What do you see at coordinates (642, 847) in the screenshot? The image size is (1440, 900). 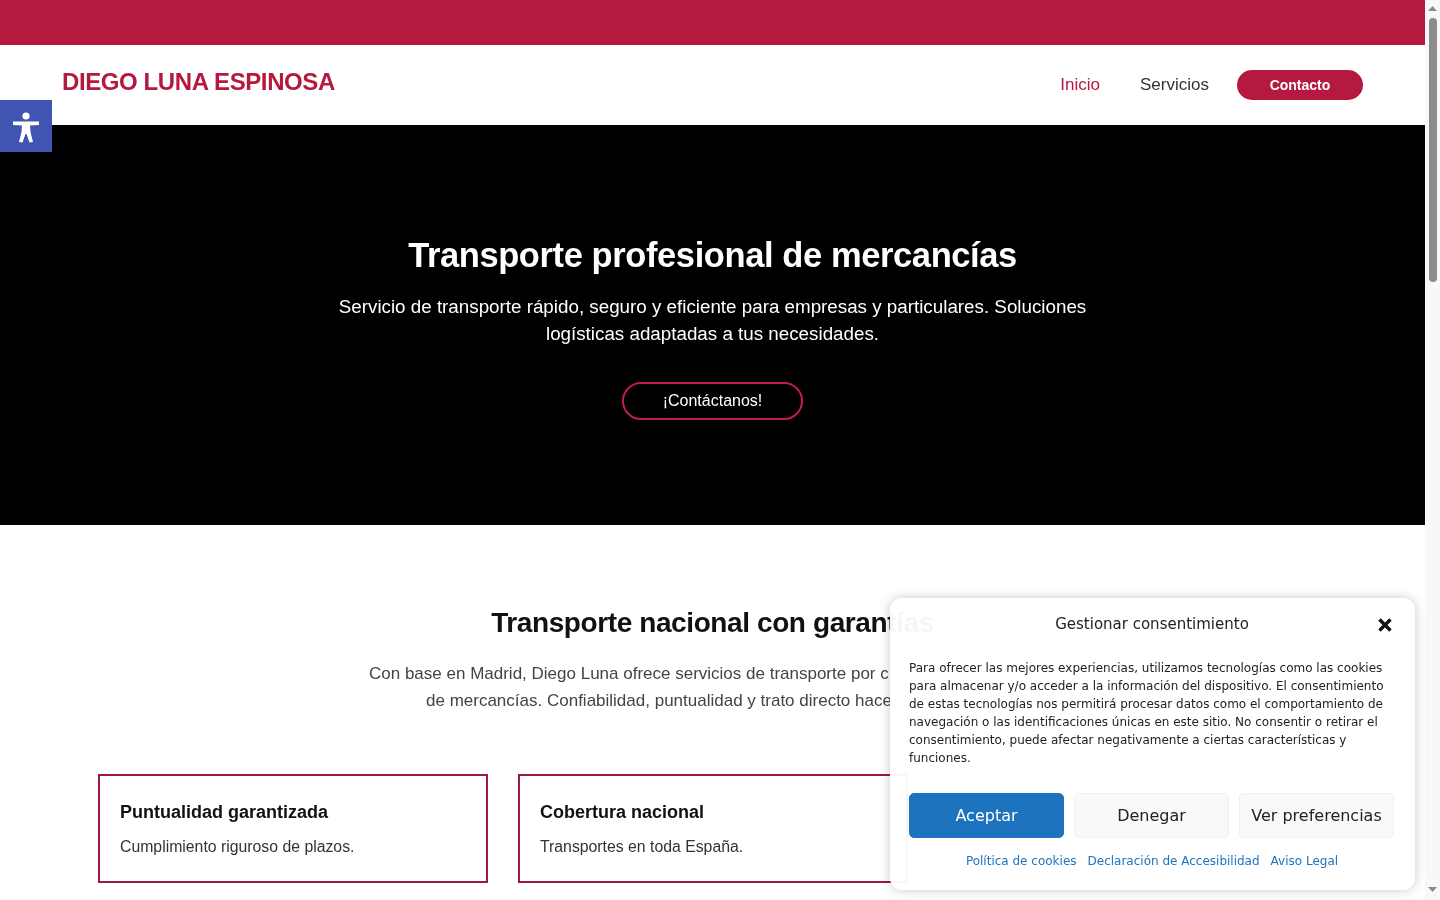 I see `feature-description: Transportes en toda España.` at bounding box center [642, 847].